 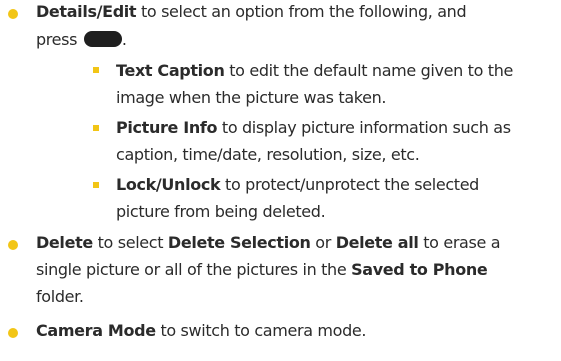 I want to click on item-title: Details/Edit, so click(x=86, y=11).